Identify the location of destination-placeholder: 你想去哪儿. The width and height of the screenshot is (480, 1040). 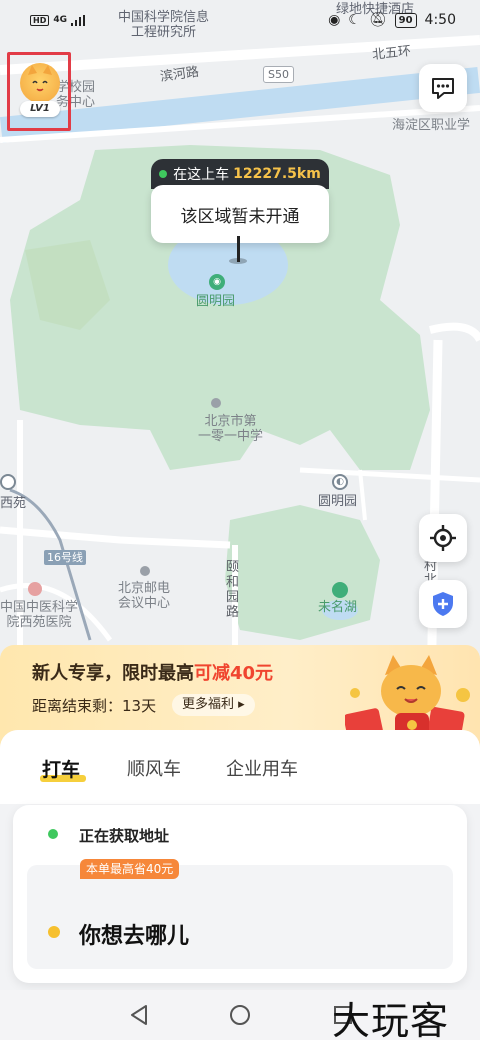
(134, 934).